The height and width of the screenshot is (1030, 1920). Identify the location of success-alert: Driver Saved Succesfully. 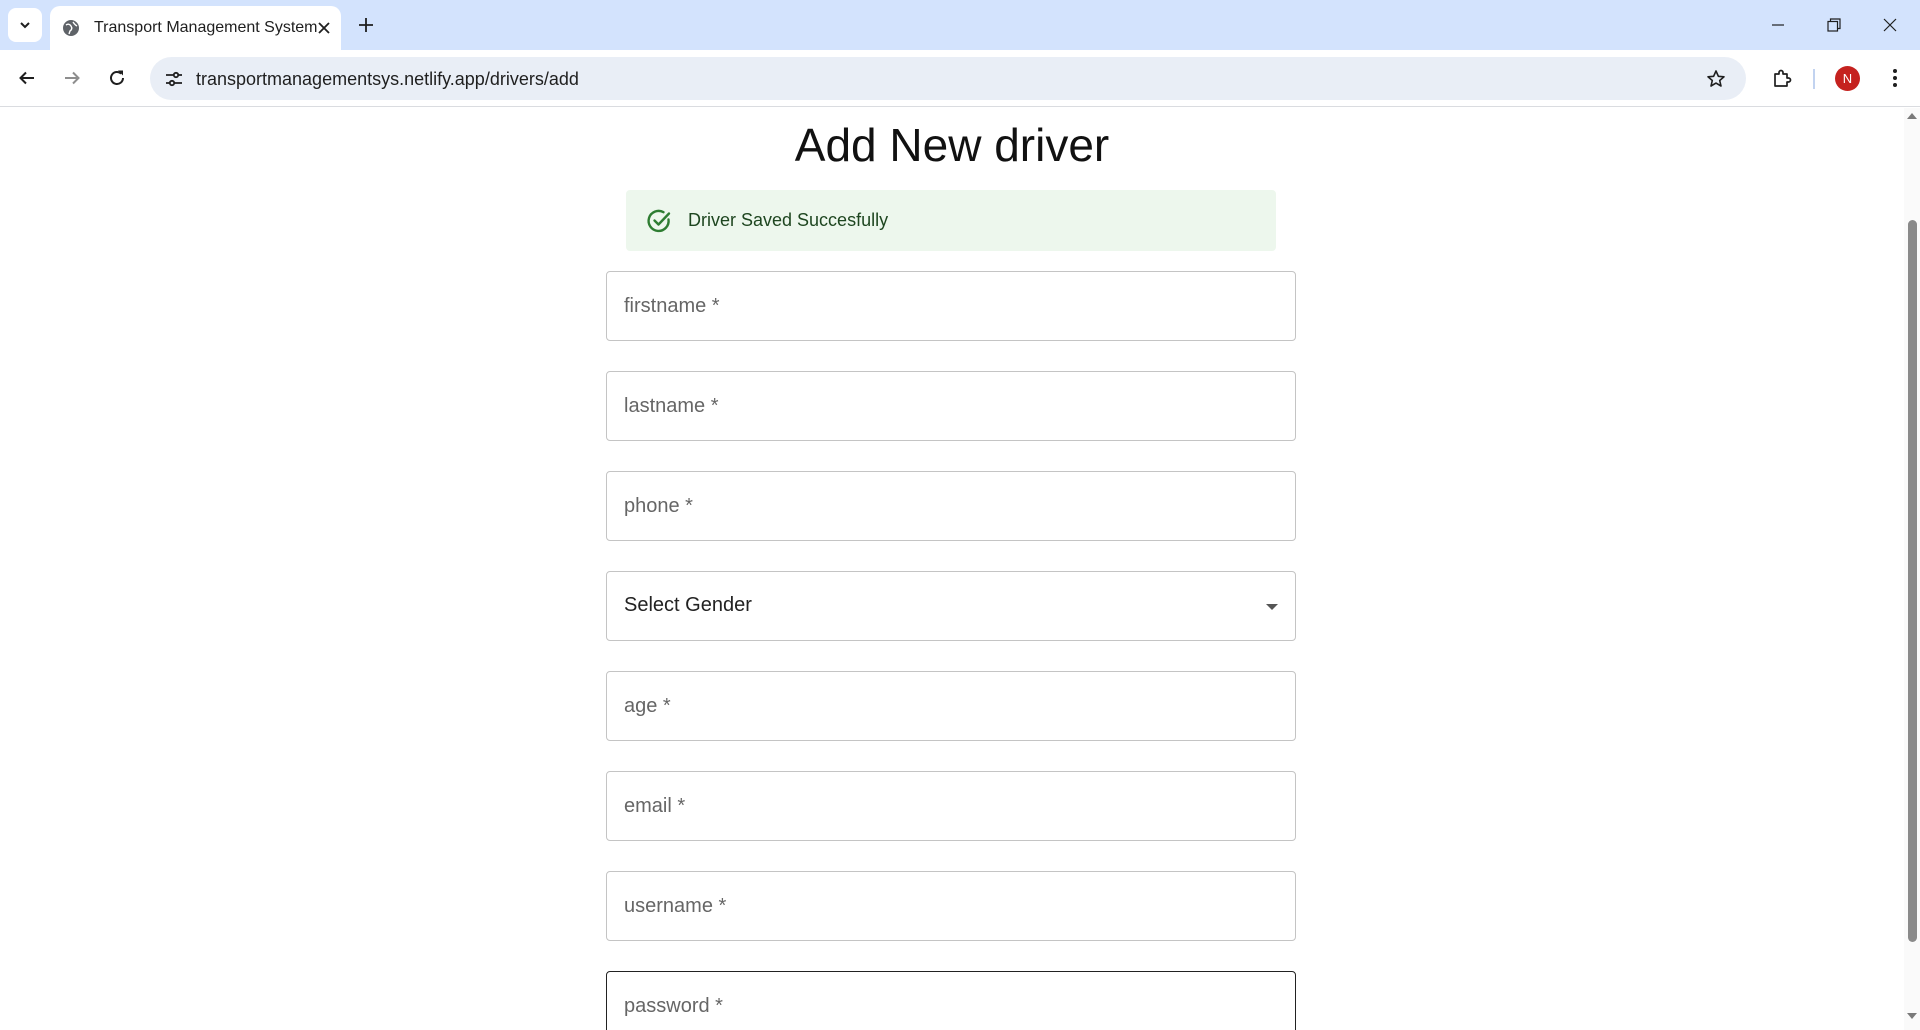
(951, 220).